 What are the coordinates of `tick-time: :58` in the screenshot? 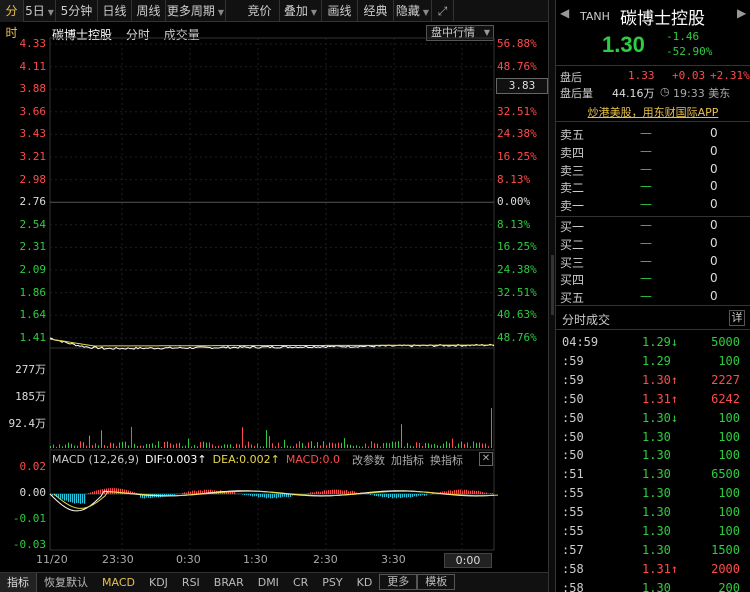 It's located at (573, 568).